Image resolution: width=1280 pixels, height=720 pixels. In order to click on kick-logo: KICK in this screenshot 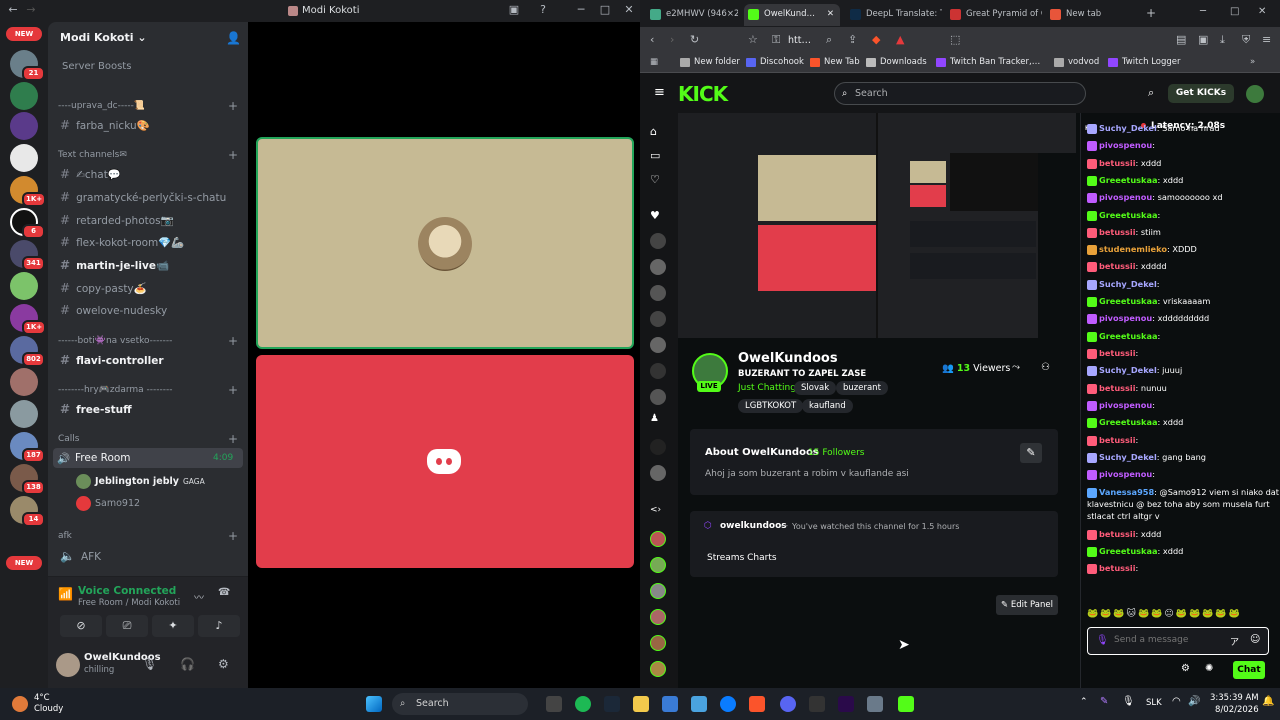, I will do `click(703, 94)`.